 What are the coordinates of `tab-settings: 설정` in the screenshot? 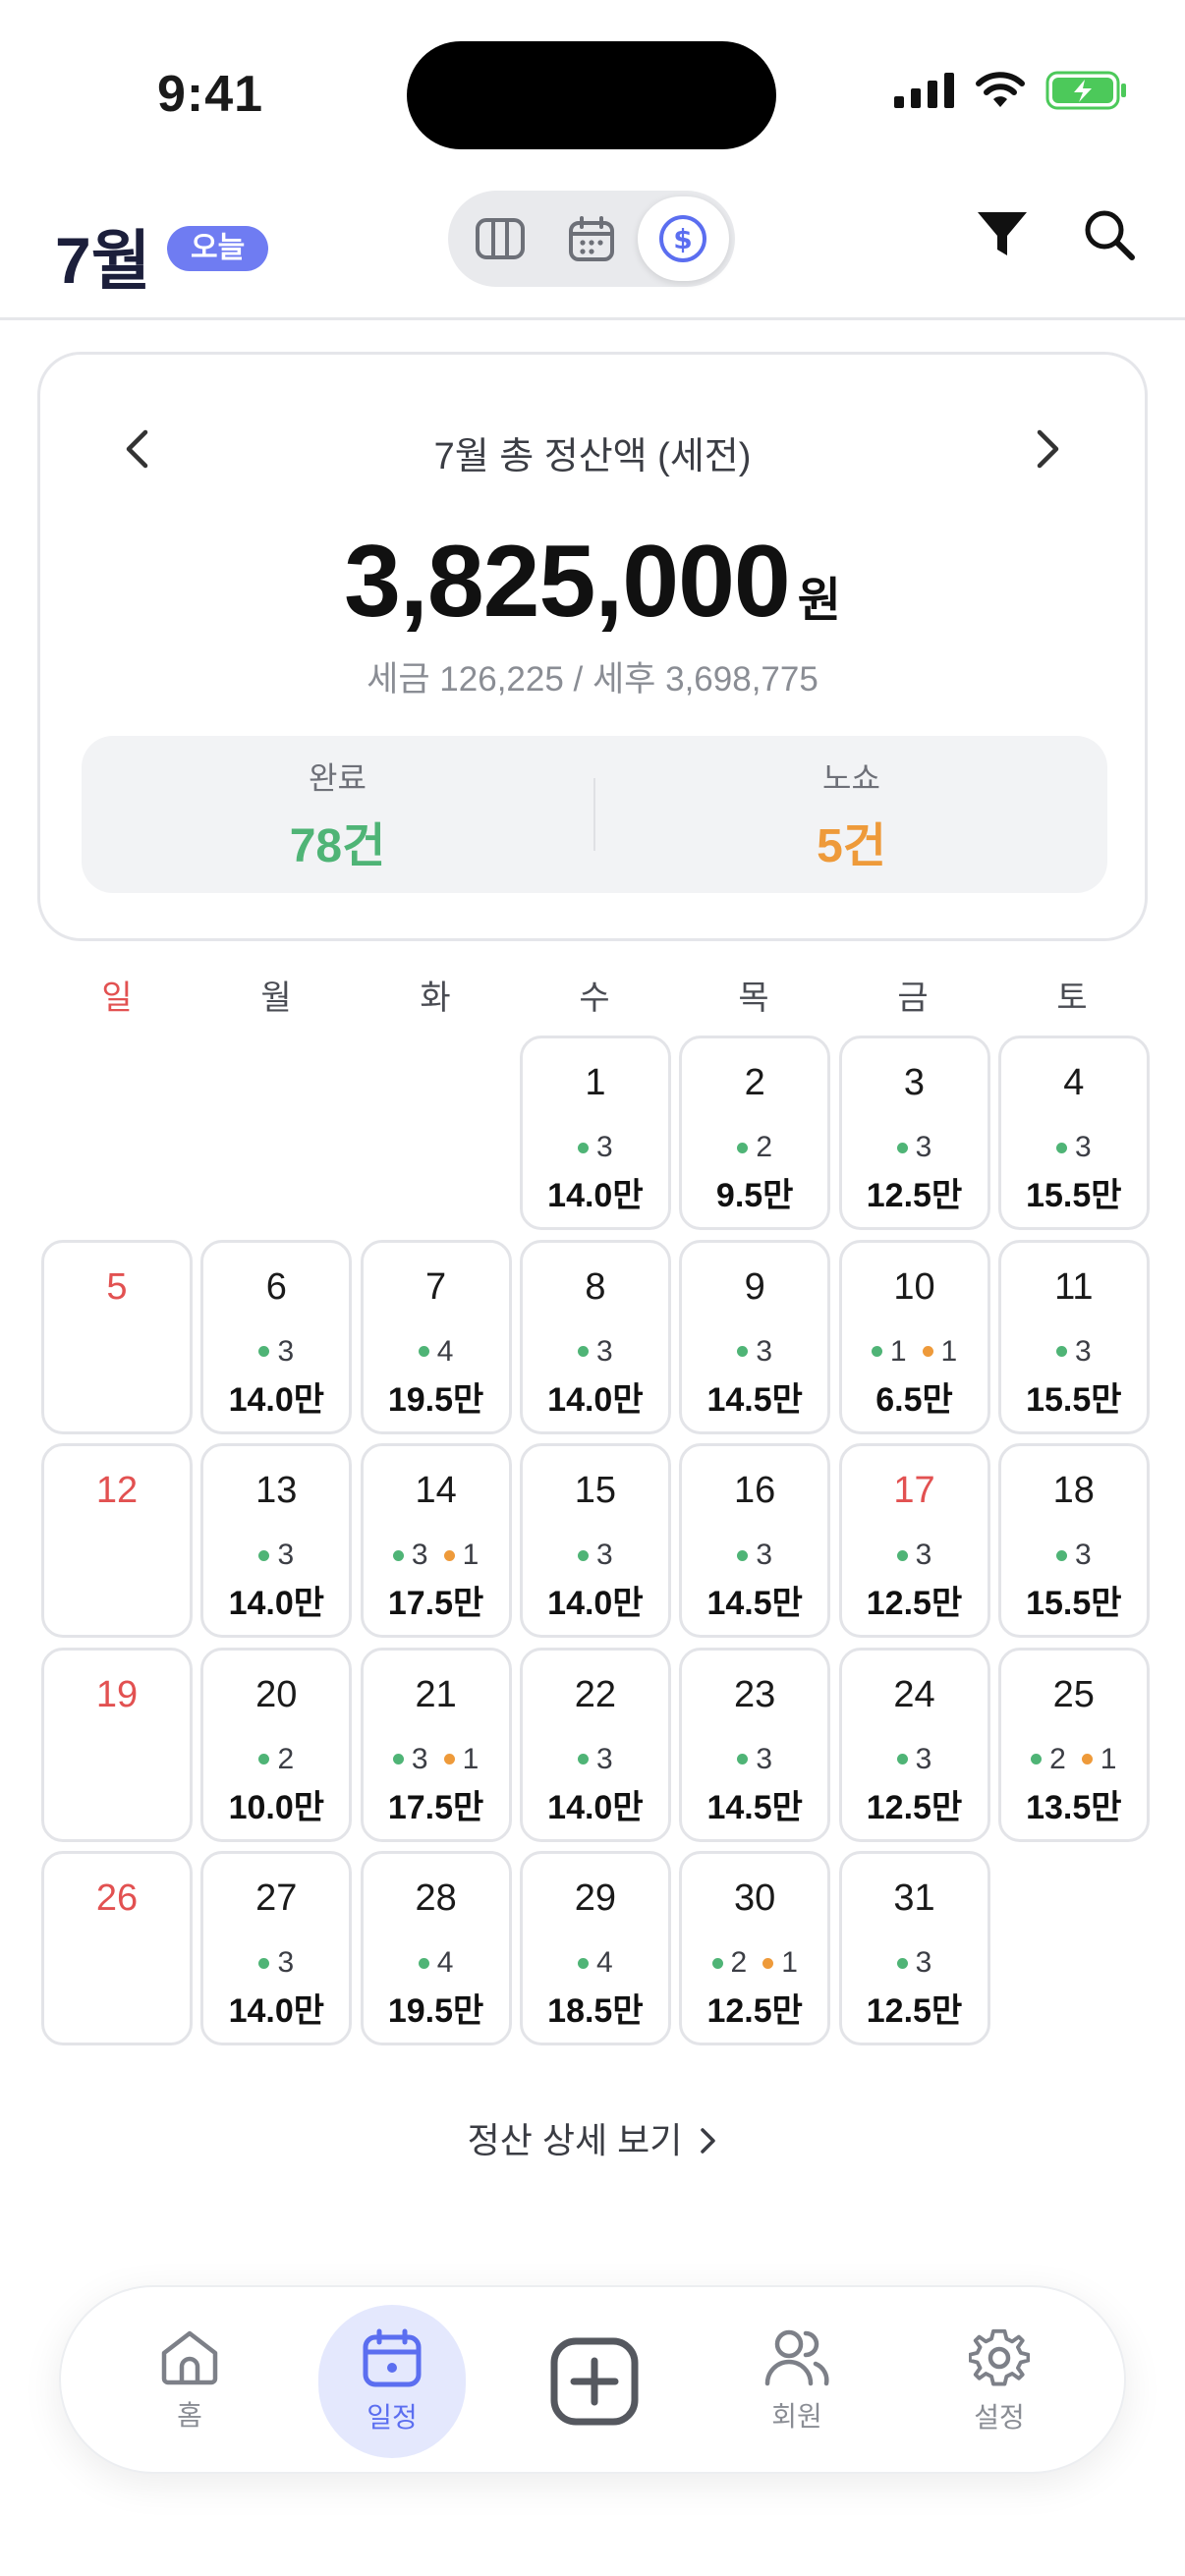 It's located at (1000, 2381).